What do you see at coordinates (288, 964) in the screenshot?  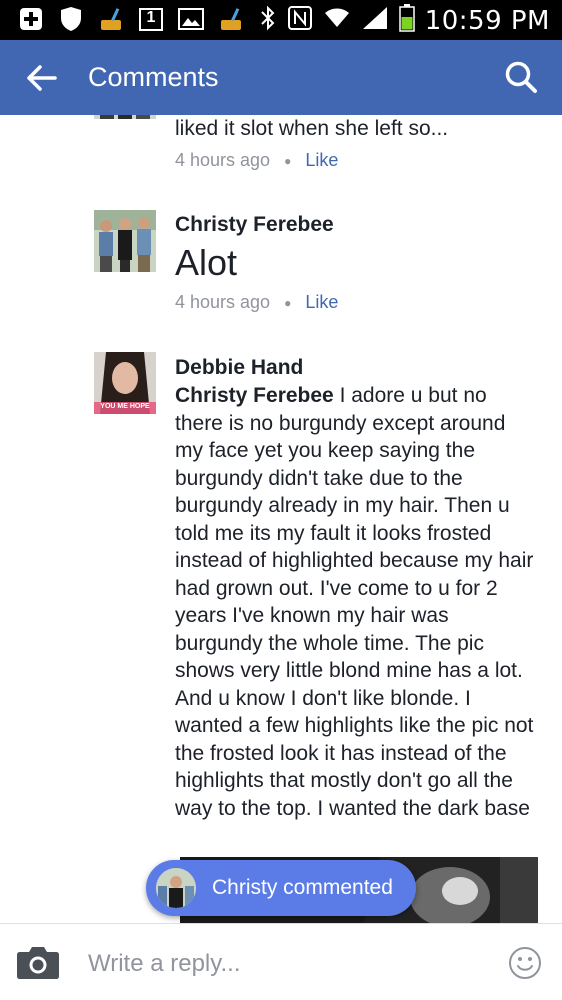 I see `reply-input` at bounding box center [288, 964].